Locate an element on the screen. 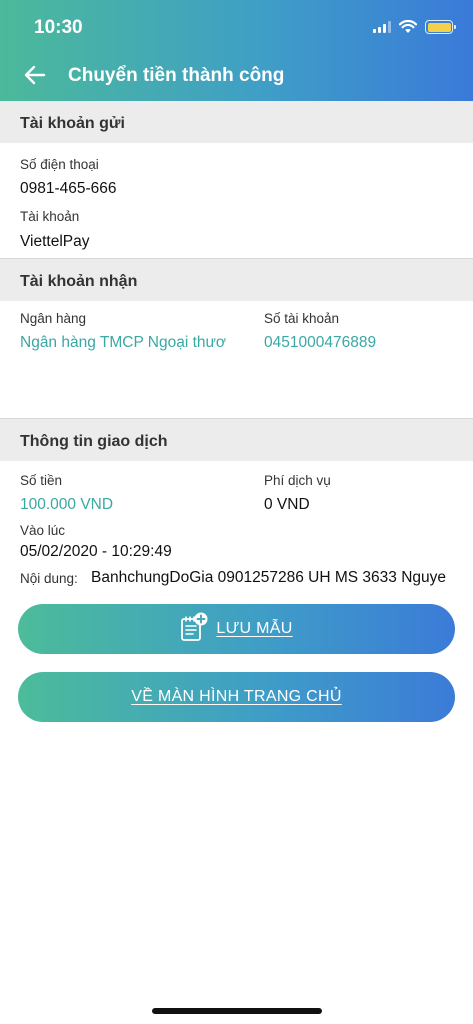 This screenshot has height=1024, width=473. save-template-label: LƯU MẪU is located at coordinates (254, 628).